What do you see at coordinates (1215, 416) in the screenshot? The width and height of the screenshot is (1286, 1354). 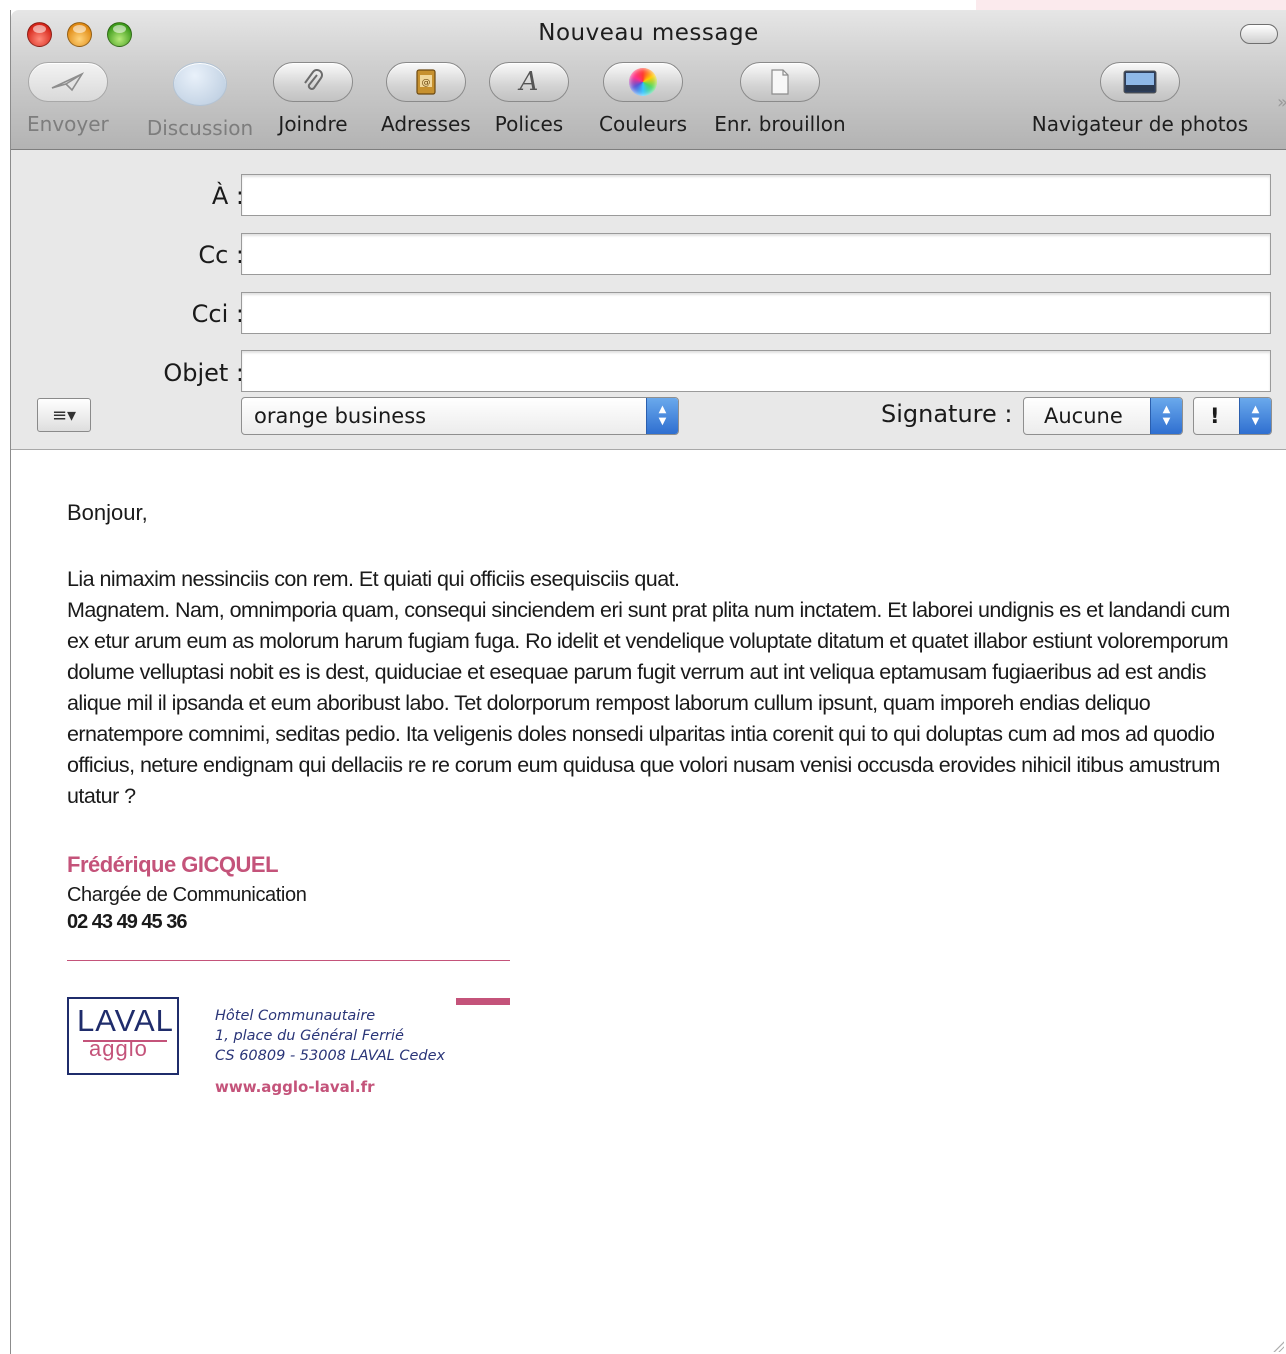 I see `priority-select-value: !` at bounding box center [1215, 416].